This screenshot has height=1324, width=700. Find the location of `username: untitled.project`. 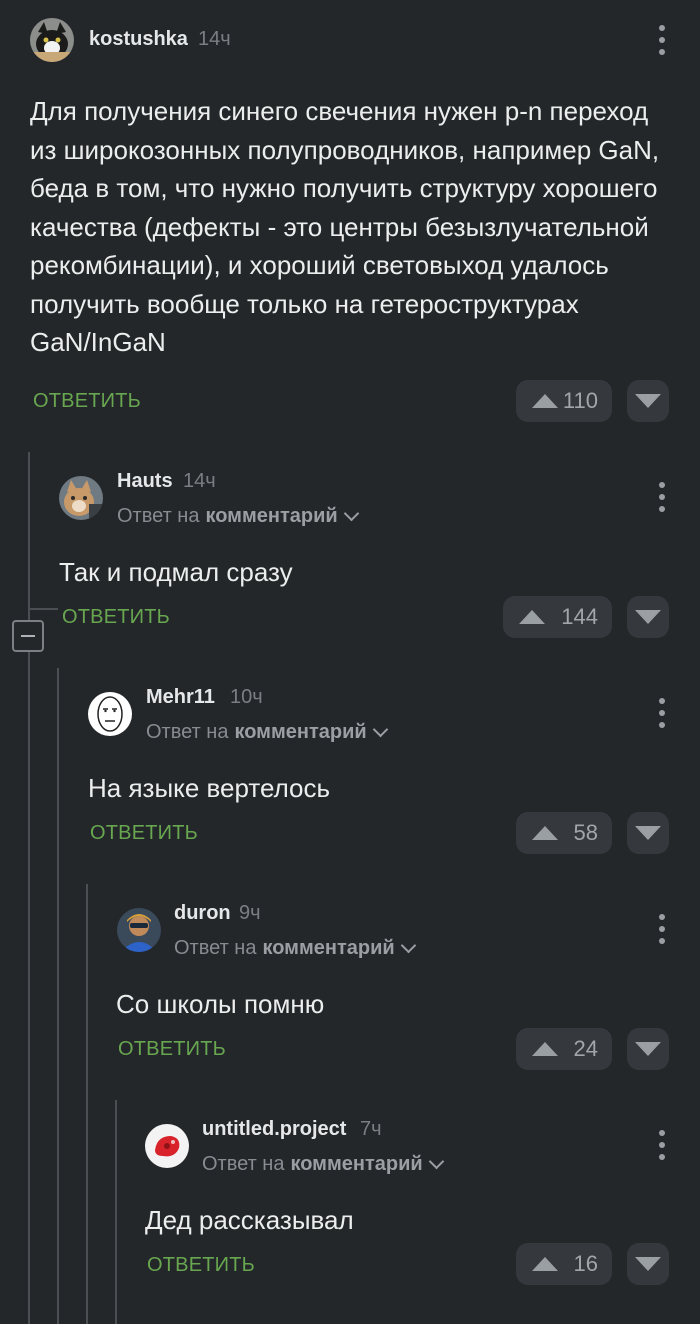

username: untitled.project is located at coordinates (274, 1129).